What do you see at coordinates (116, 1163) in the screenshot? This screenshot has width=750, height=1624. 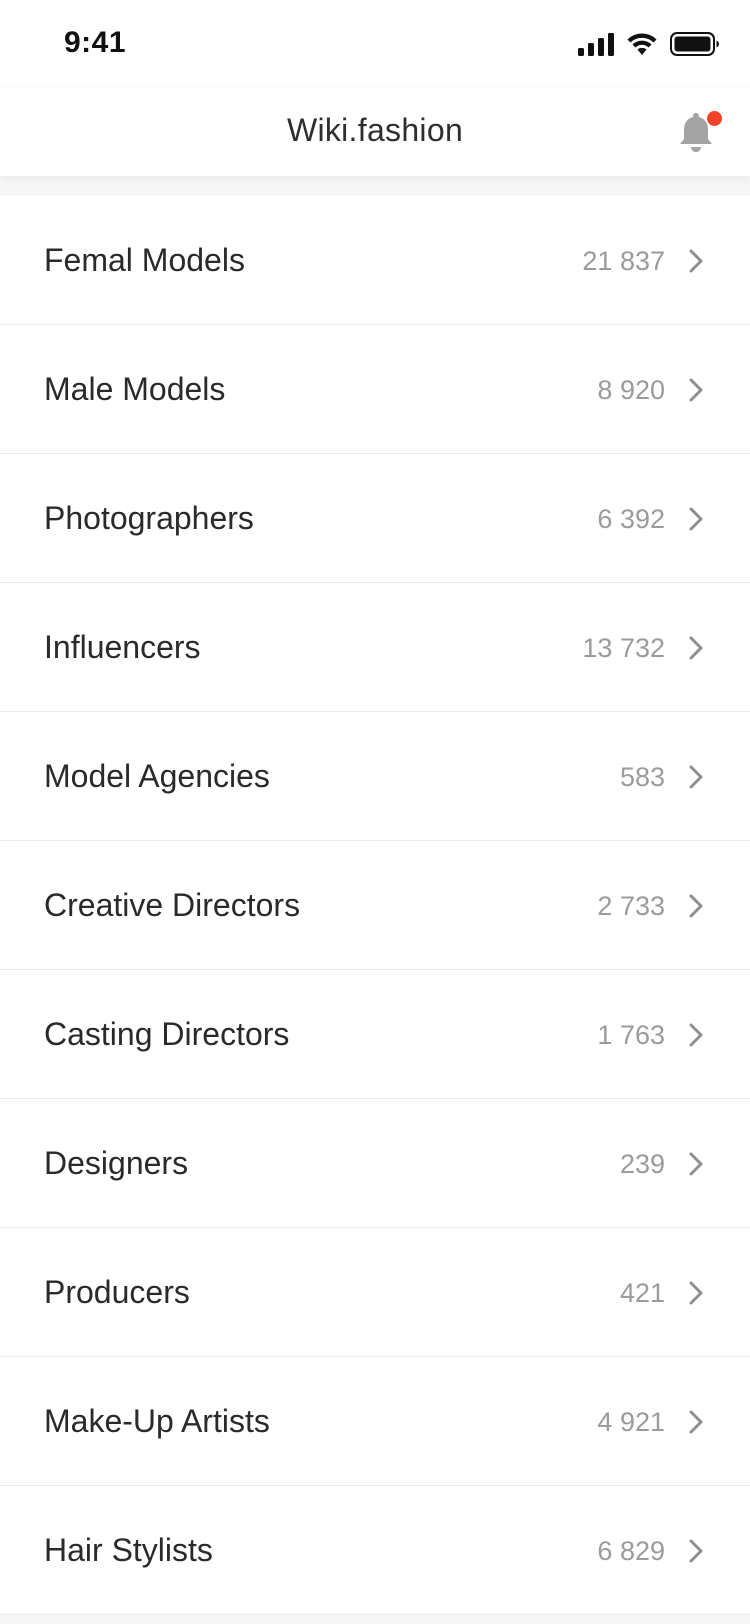 I see `list-item-label: Designers` at bounding box center [116, 1163].